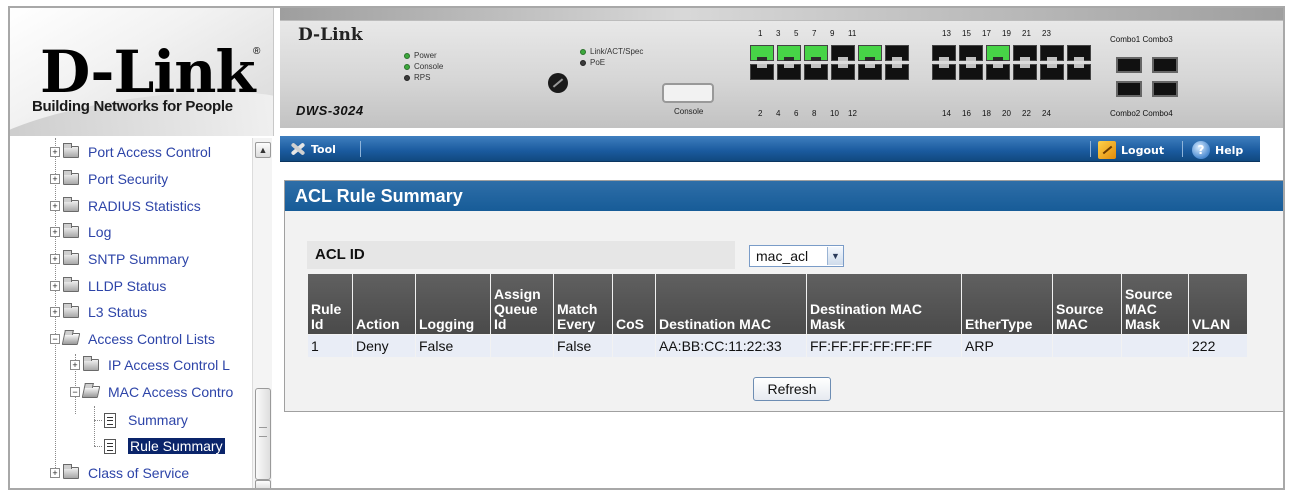 This screenshot has height=492, width=1289. Describe the element at coordinates (583, 304) in the screenshot. I see `column-header: Match Every` at that location.